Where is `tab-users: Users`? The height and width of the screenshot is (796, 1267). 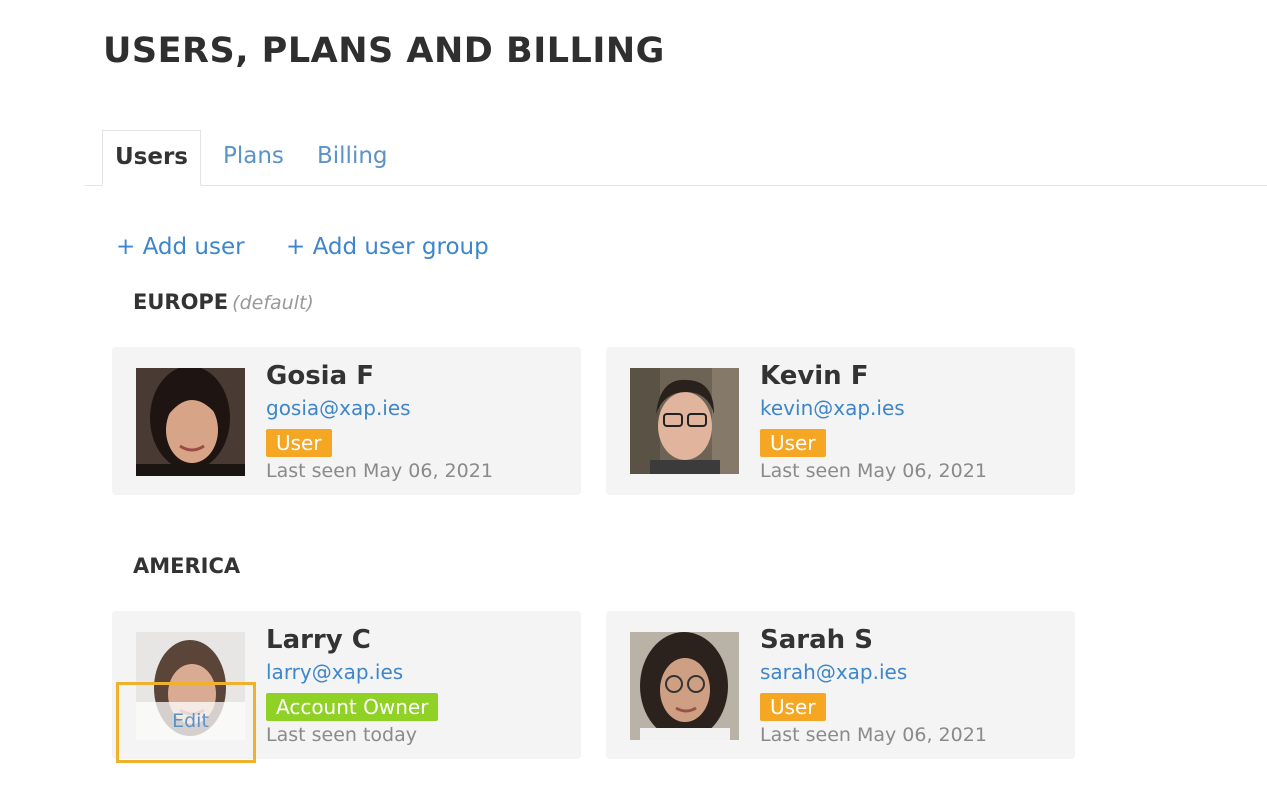 tab-users: Users is located at coordinates (151, 158).